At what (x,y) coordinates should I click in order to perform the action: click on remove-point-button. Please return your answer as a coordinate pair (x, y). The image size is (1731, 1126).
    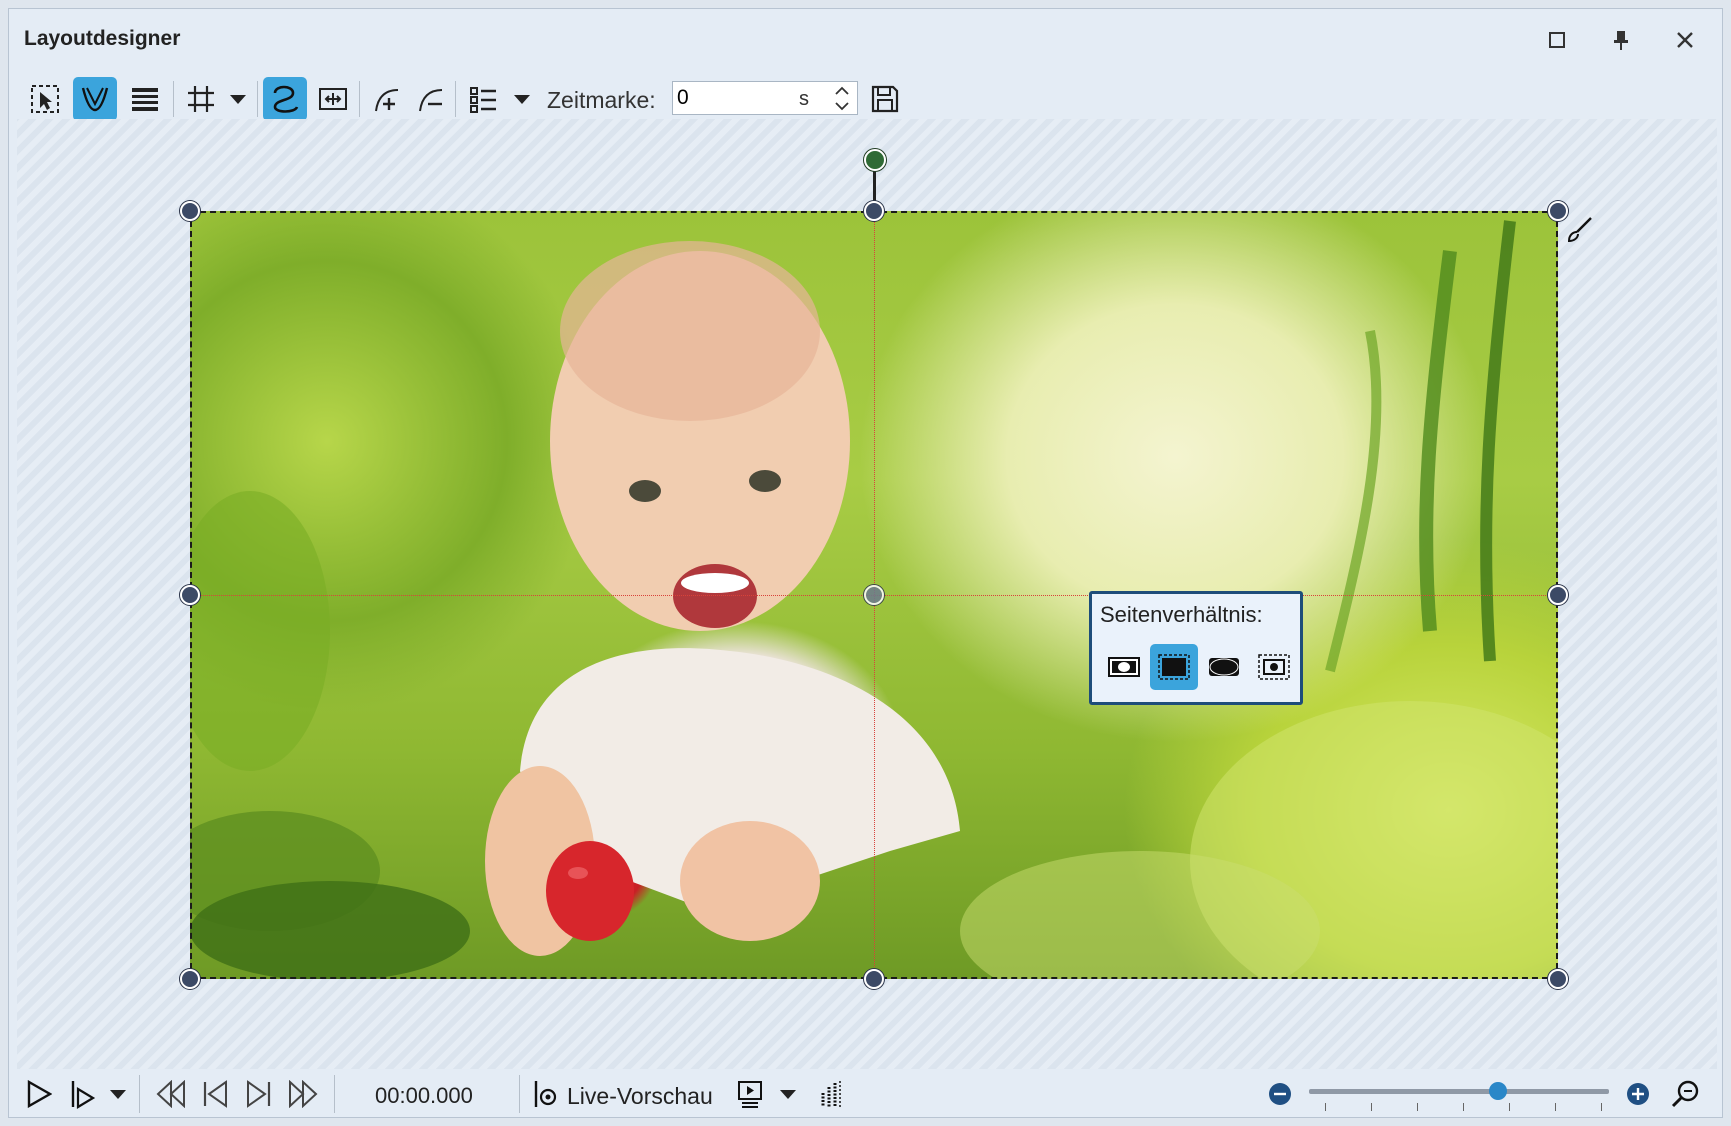
    Looking at the image, I should click on (431, 99).